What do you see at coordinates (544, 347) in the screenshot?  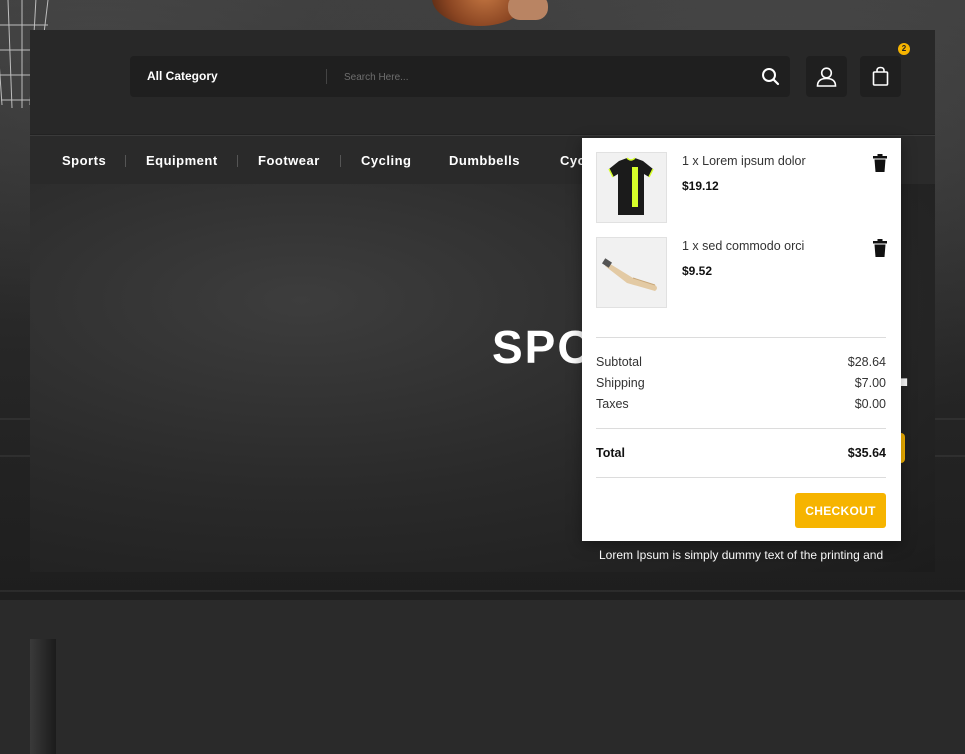 I see `hero-title: SPO` at bounding box center [544, 347].